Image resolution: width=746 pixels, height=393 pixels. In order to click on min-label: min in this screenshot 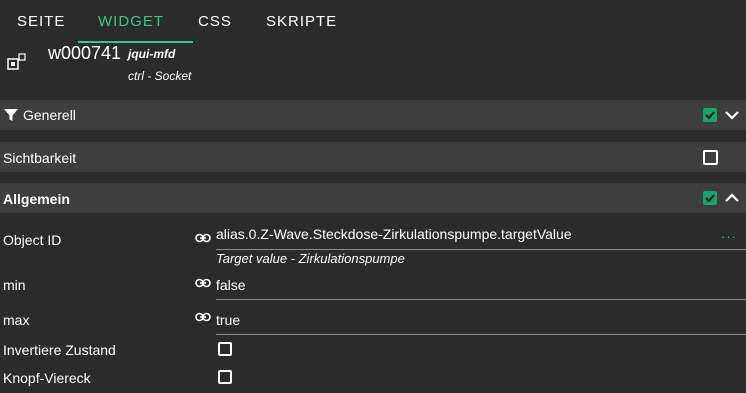, I will do `click(14, 285)`.